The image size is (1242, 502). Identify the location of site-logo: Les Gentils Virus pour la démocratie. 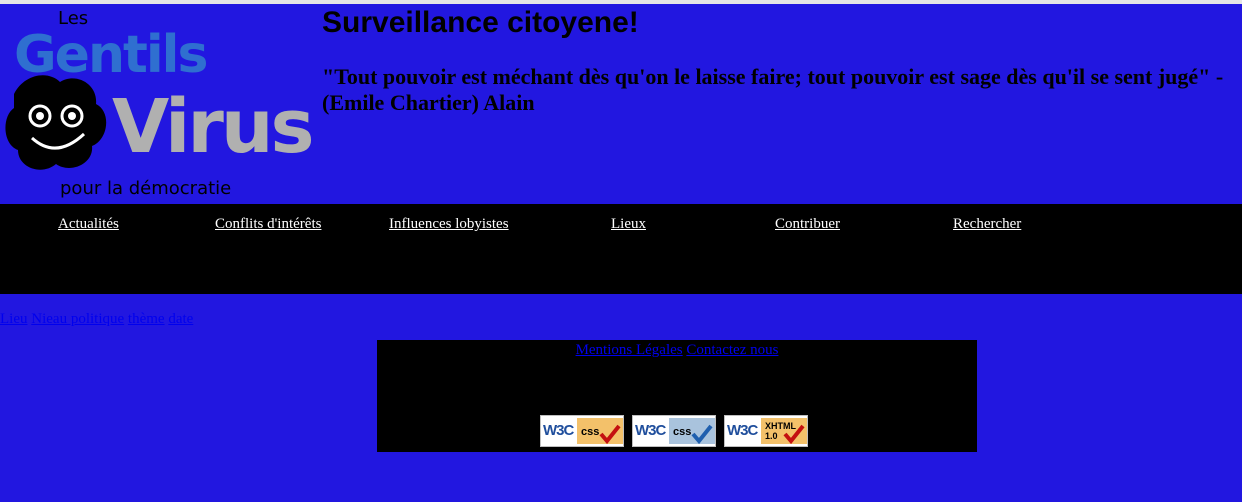
(160, 103).